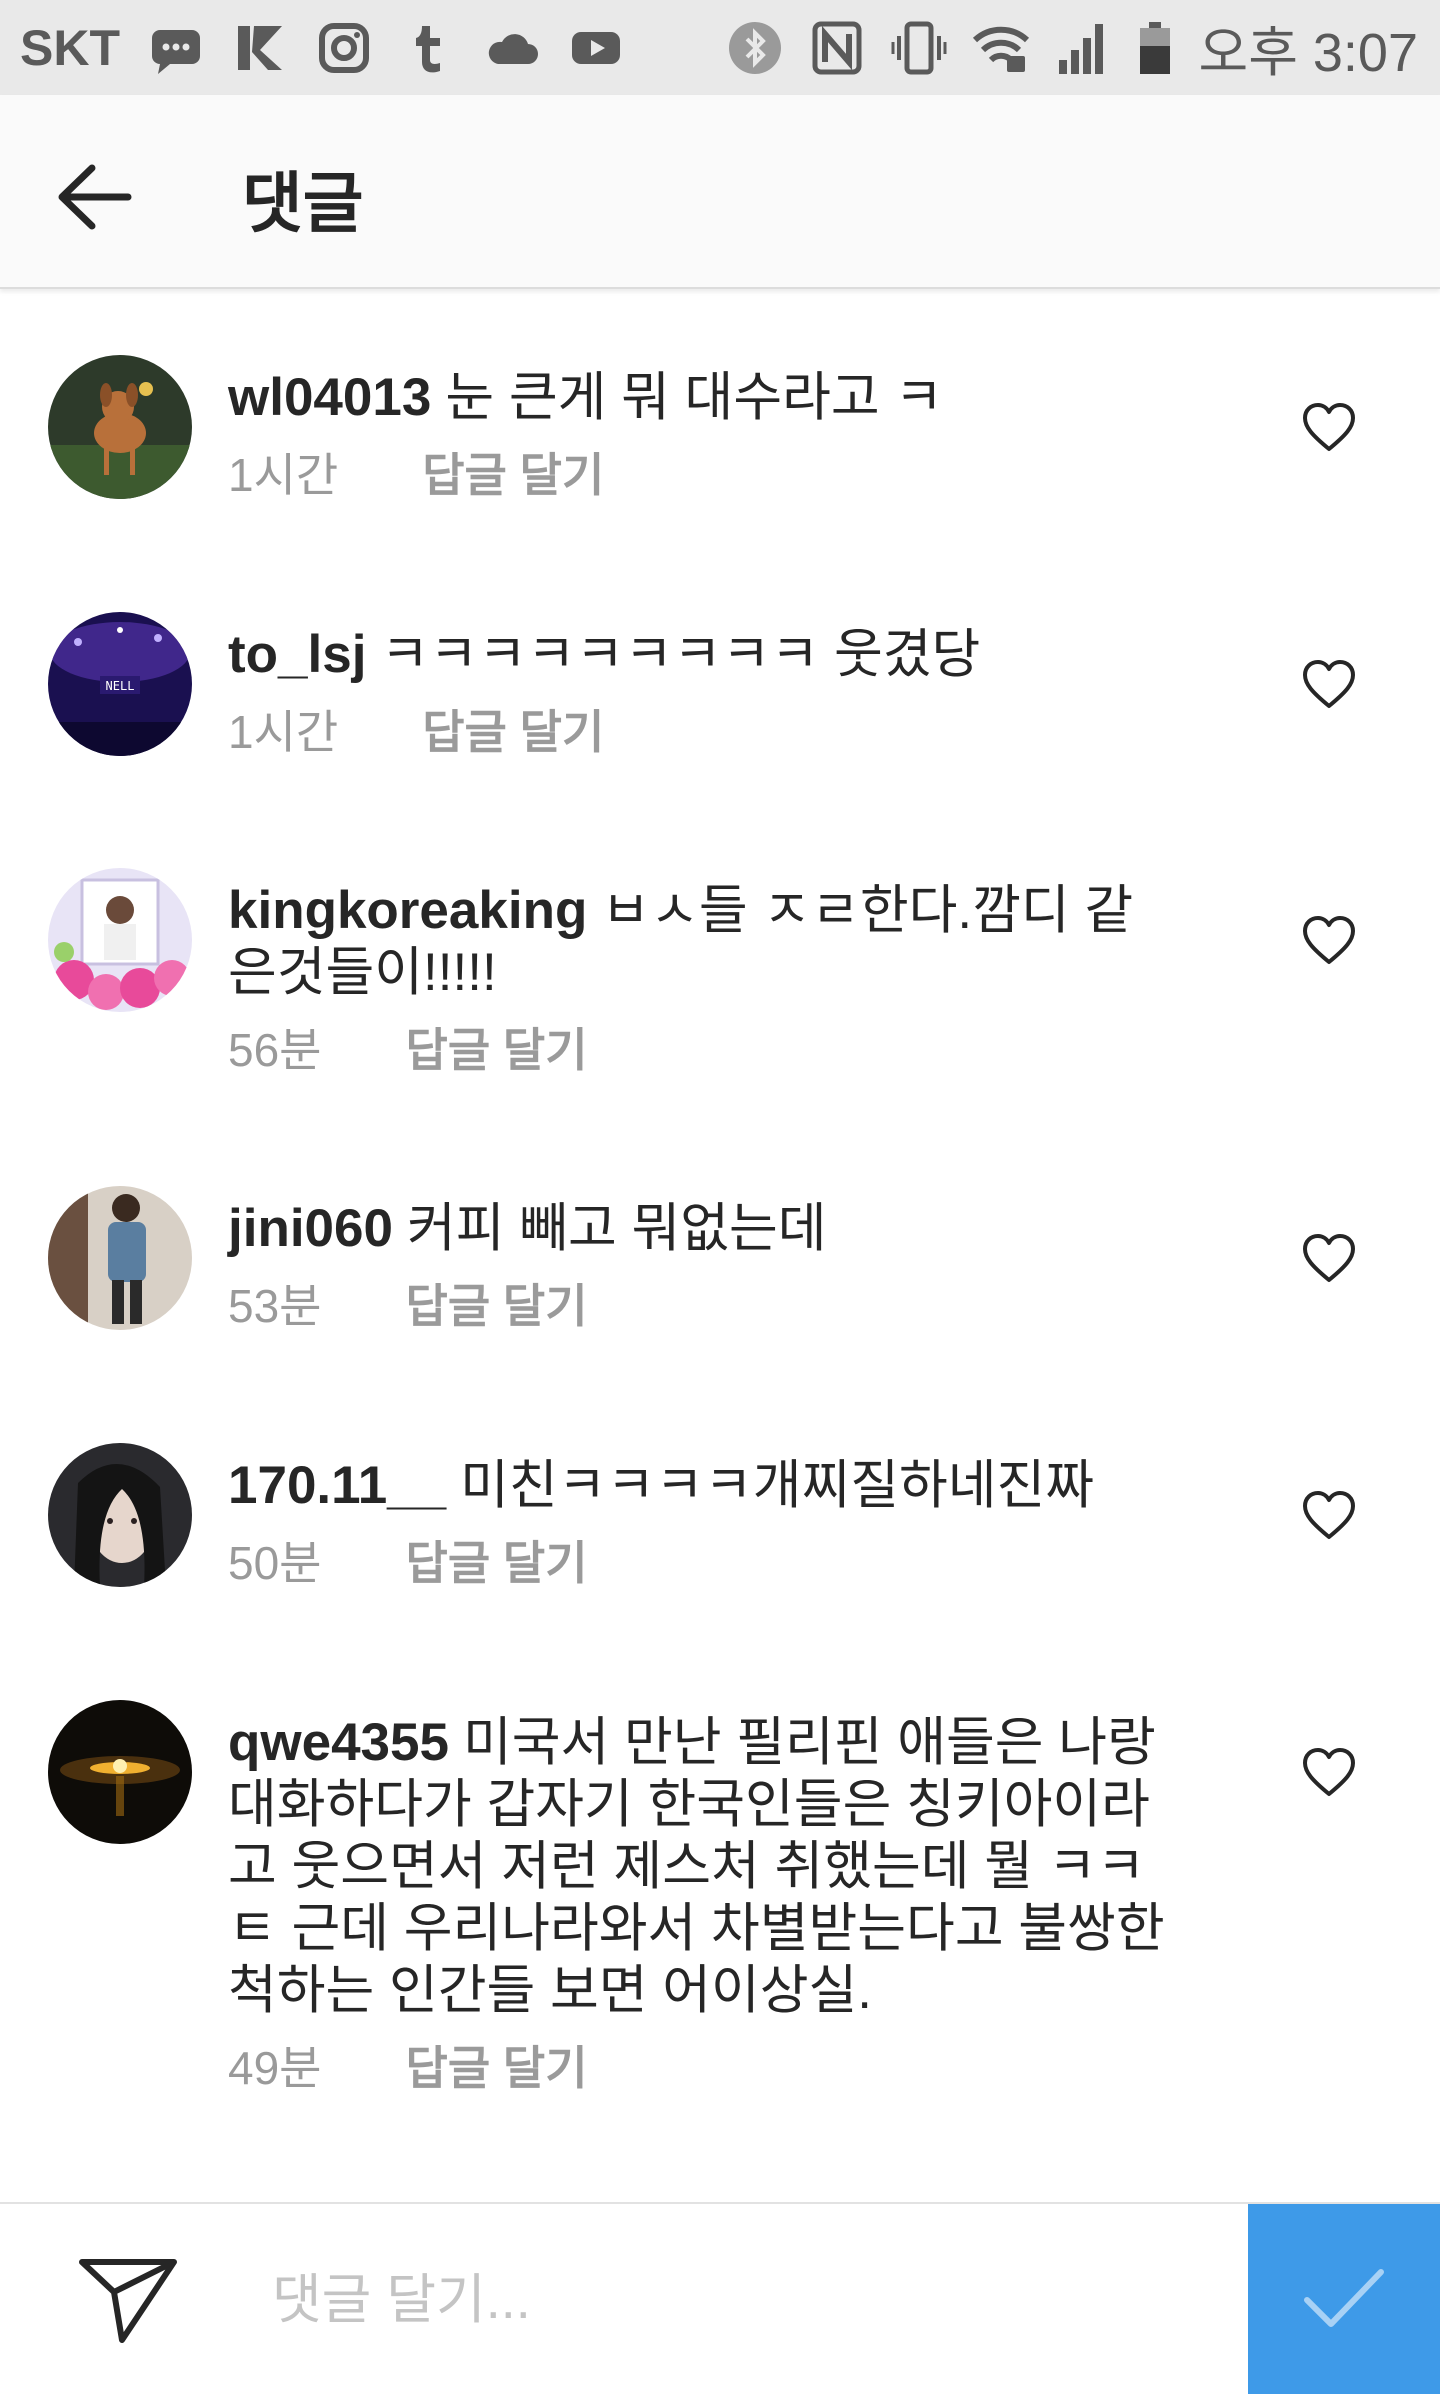  Describe the element at coordinates (303, 203) in the screenshot. I see `page-title: 댓글` at that location.